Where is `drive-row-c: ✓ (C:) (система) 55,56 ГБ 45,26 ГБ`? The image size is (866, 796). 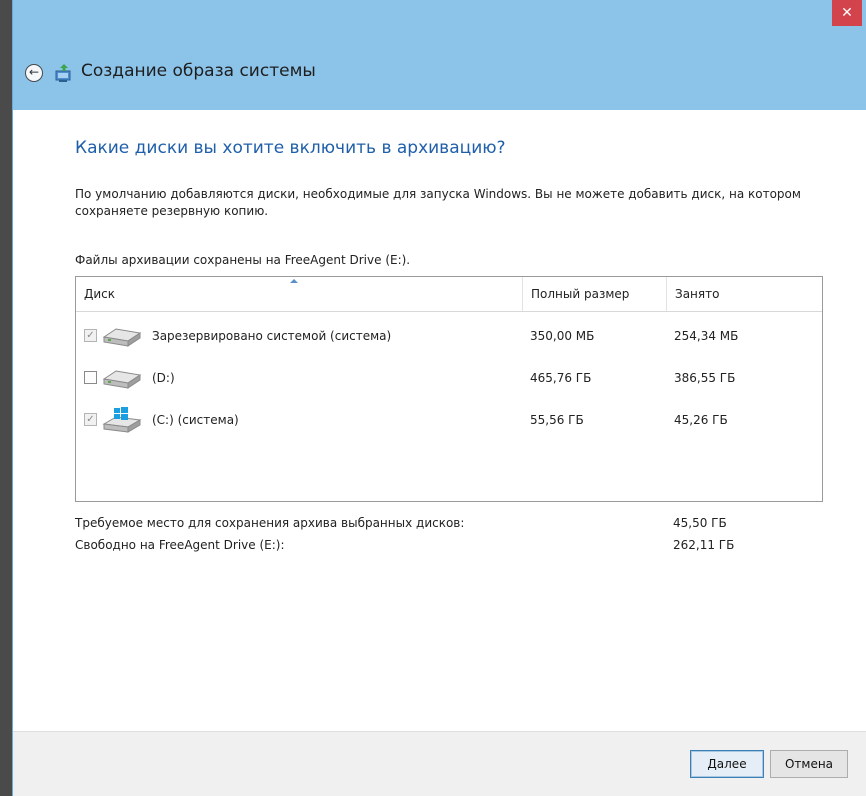
drive-row-c: ✓ (C:) (система) 55,56 ГБ 45,26 ГБ is located at coordinates (449, 421).